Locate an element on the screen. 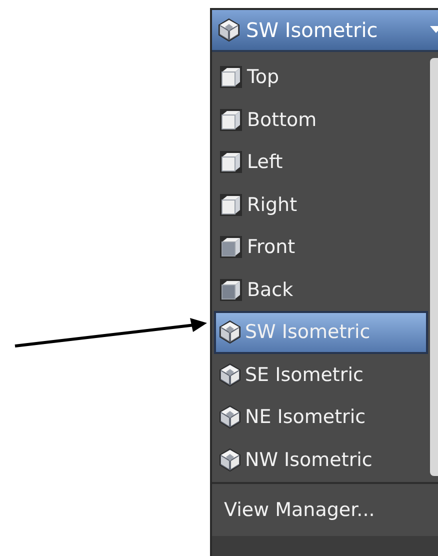  view-menu-item: Back is located at coordinates (321, 289).